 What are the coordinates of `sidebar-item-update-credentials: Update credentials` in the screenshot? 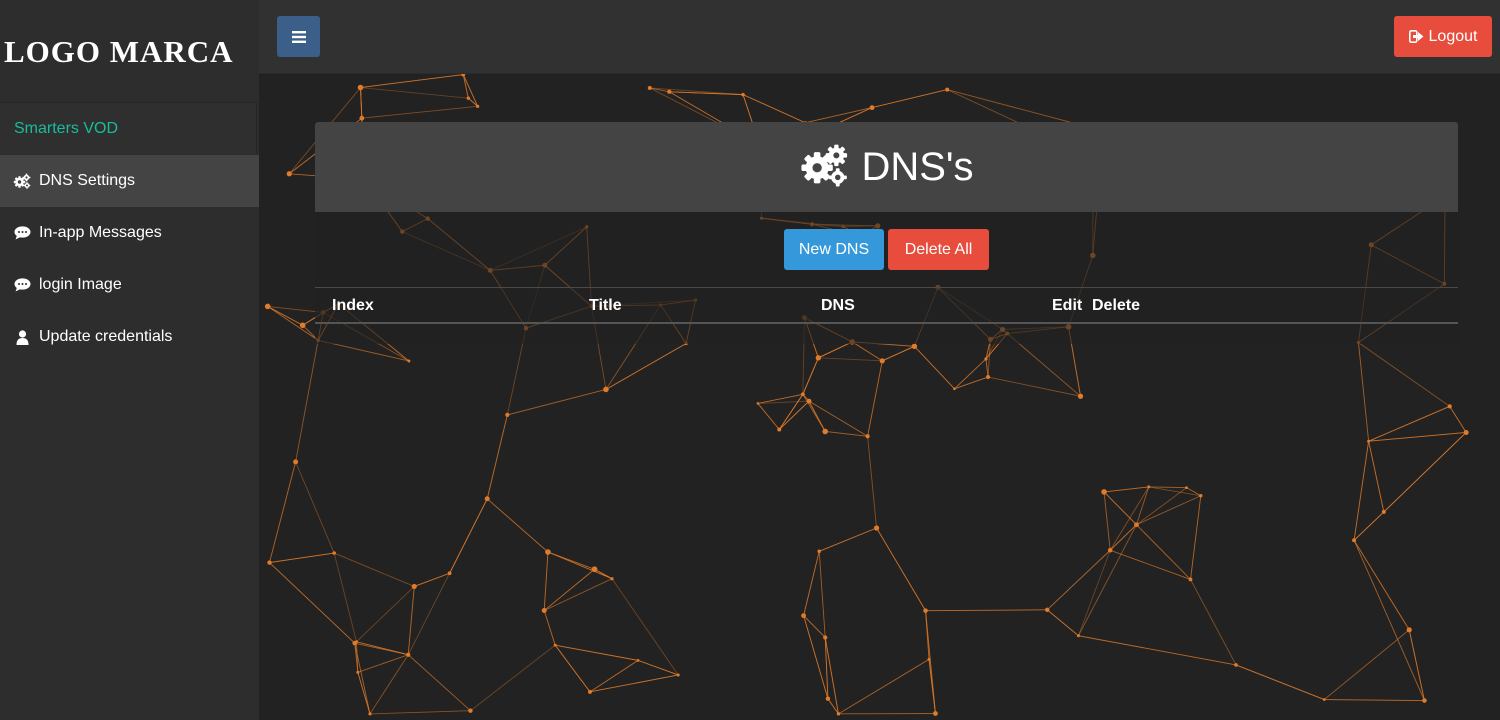 It's located at (129, 337).